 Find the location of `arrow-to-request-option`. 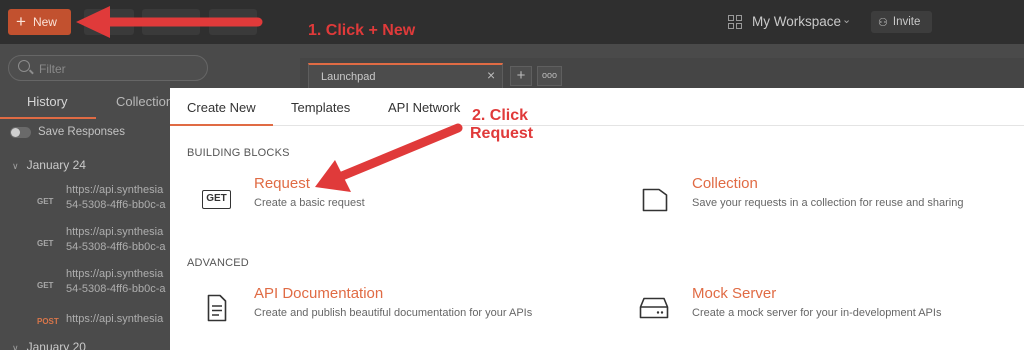

arrow-to-request-option is located at coordinates (389, 157).